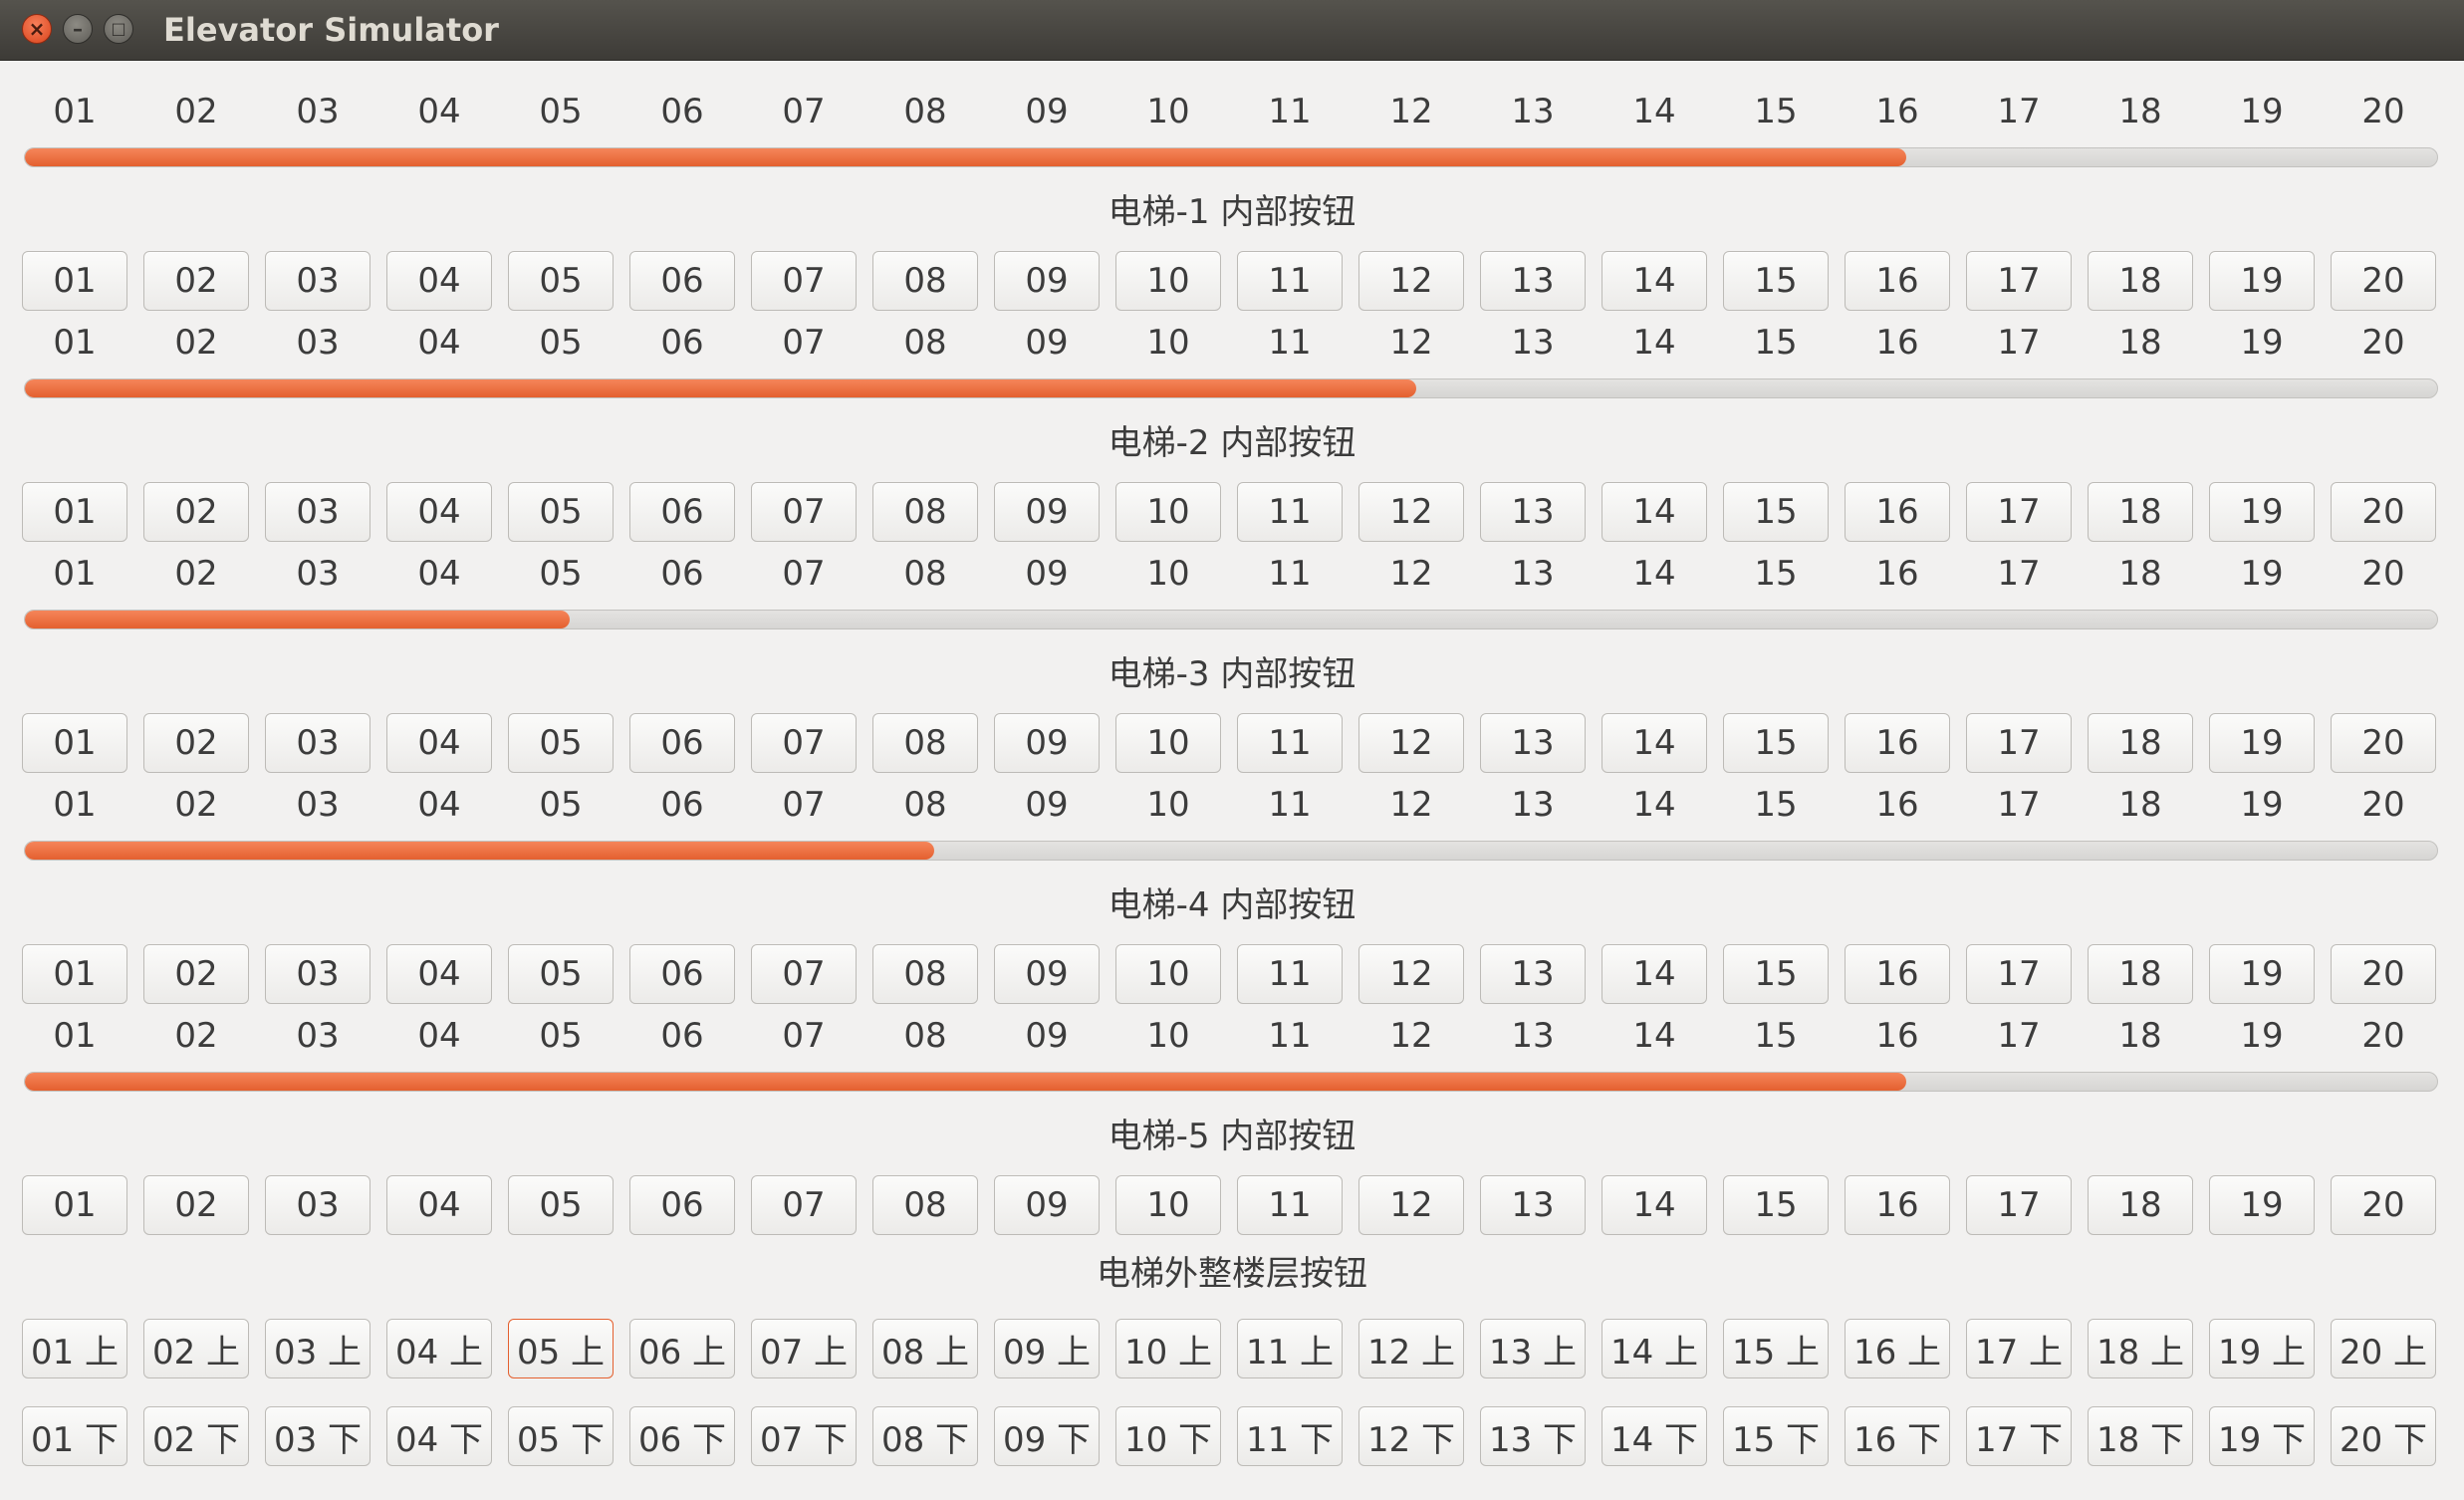  Describe the element at coordinates (1776, 281) in the screenshot. I see `elevator-1-floor-15-button: 15` at that location.